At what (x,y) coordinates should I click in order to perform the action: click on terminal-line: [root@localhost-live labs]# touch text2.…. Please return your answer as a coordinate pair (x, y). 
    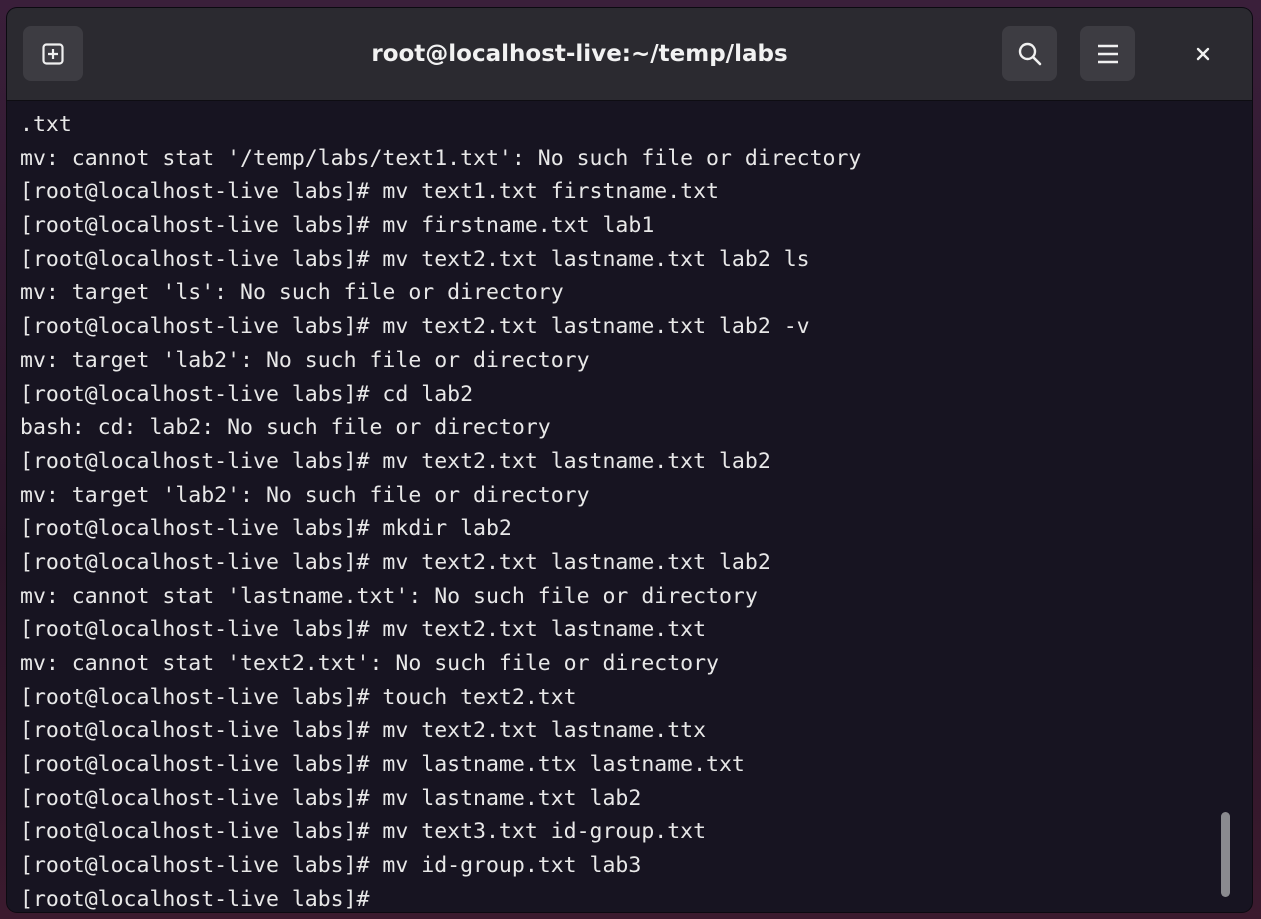
    Looking at the image, I should click on (298, 697).